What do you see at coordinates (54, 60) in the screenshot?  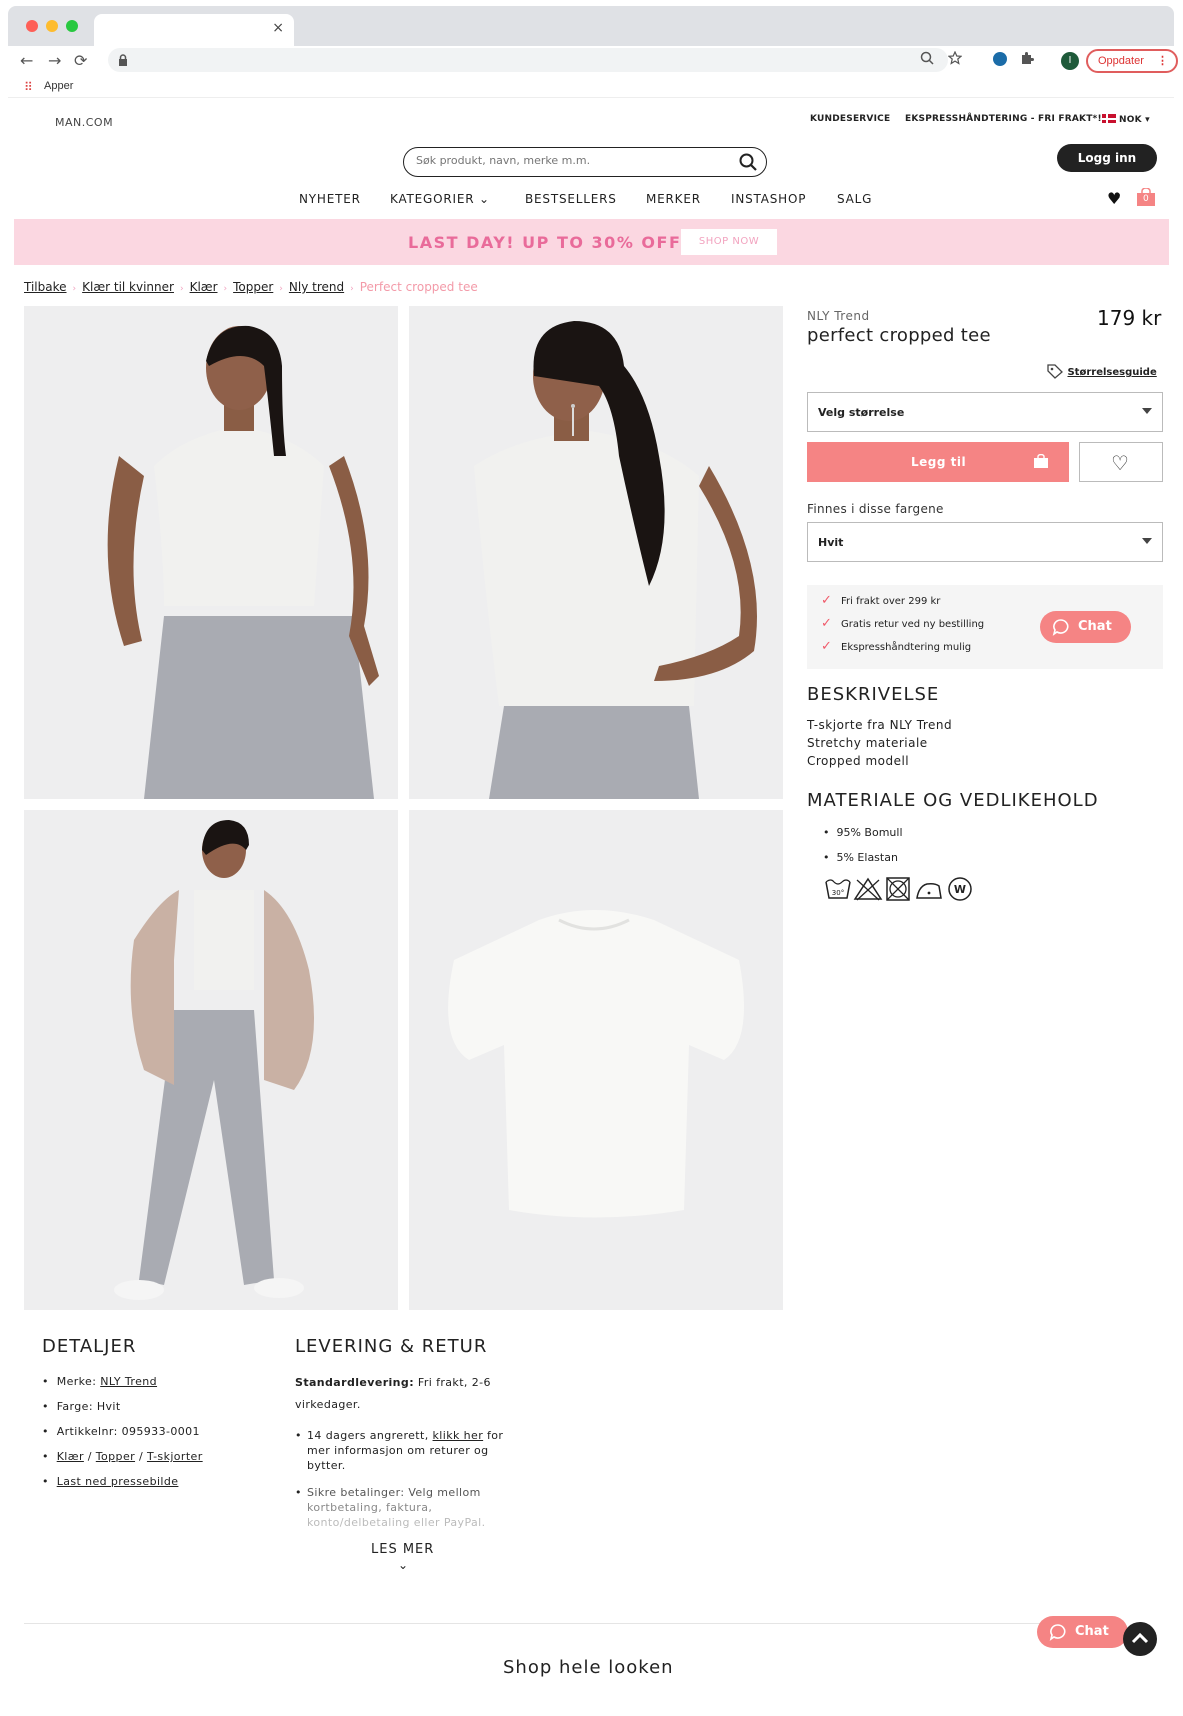 I see `forward-icon: →` at bounding box center [54, 60].